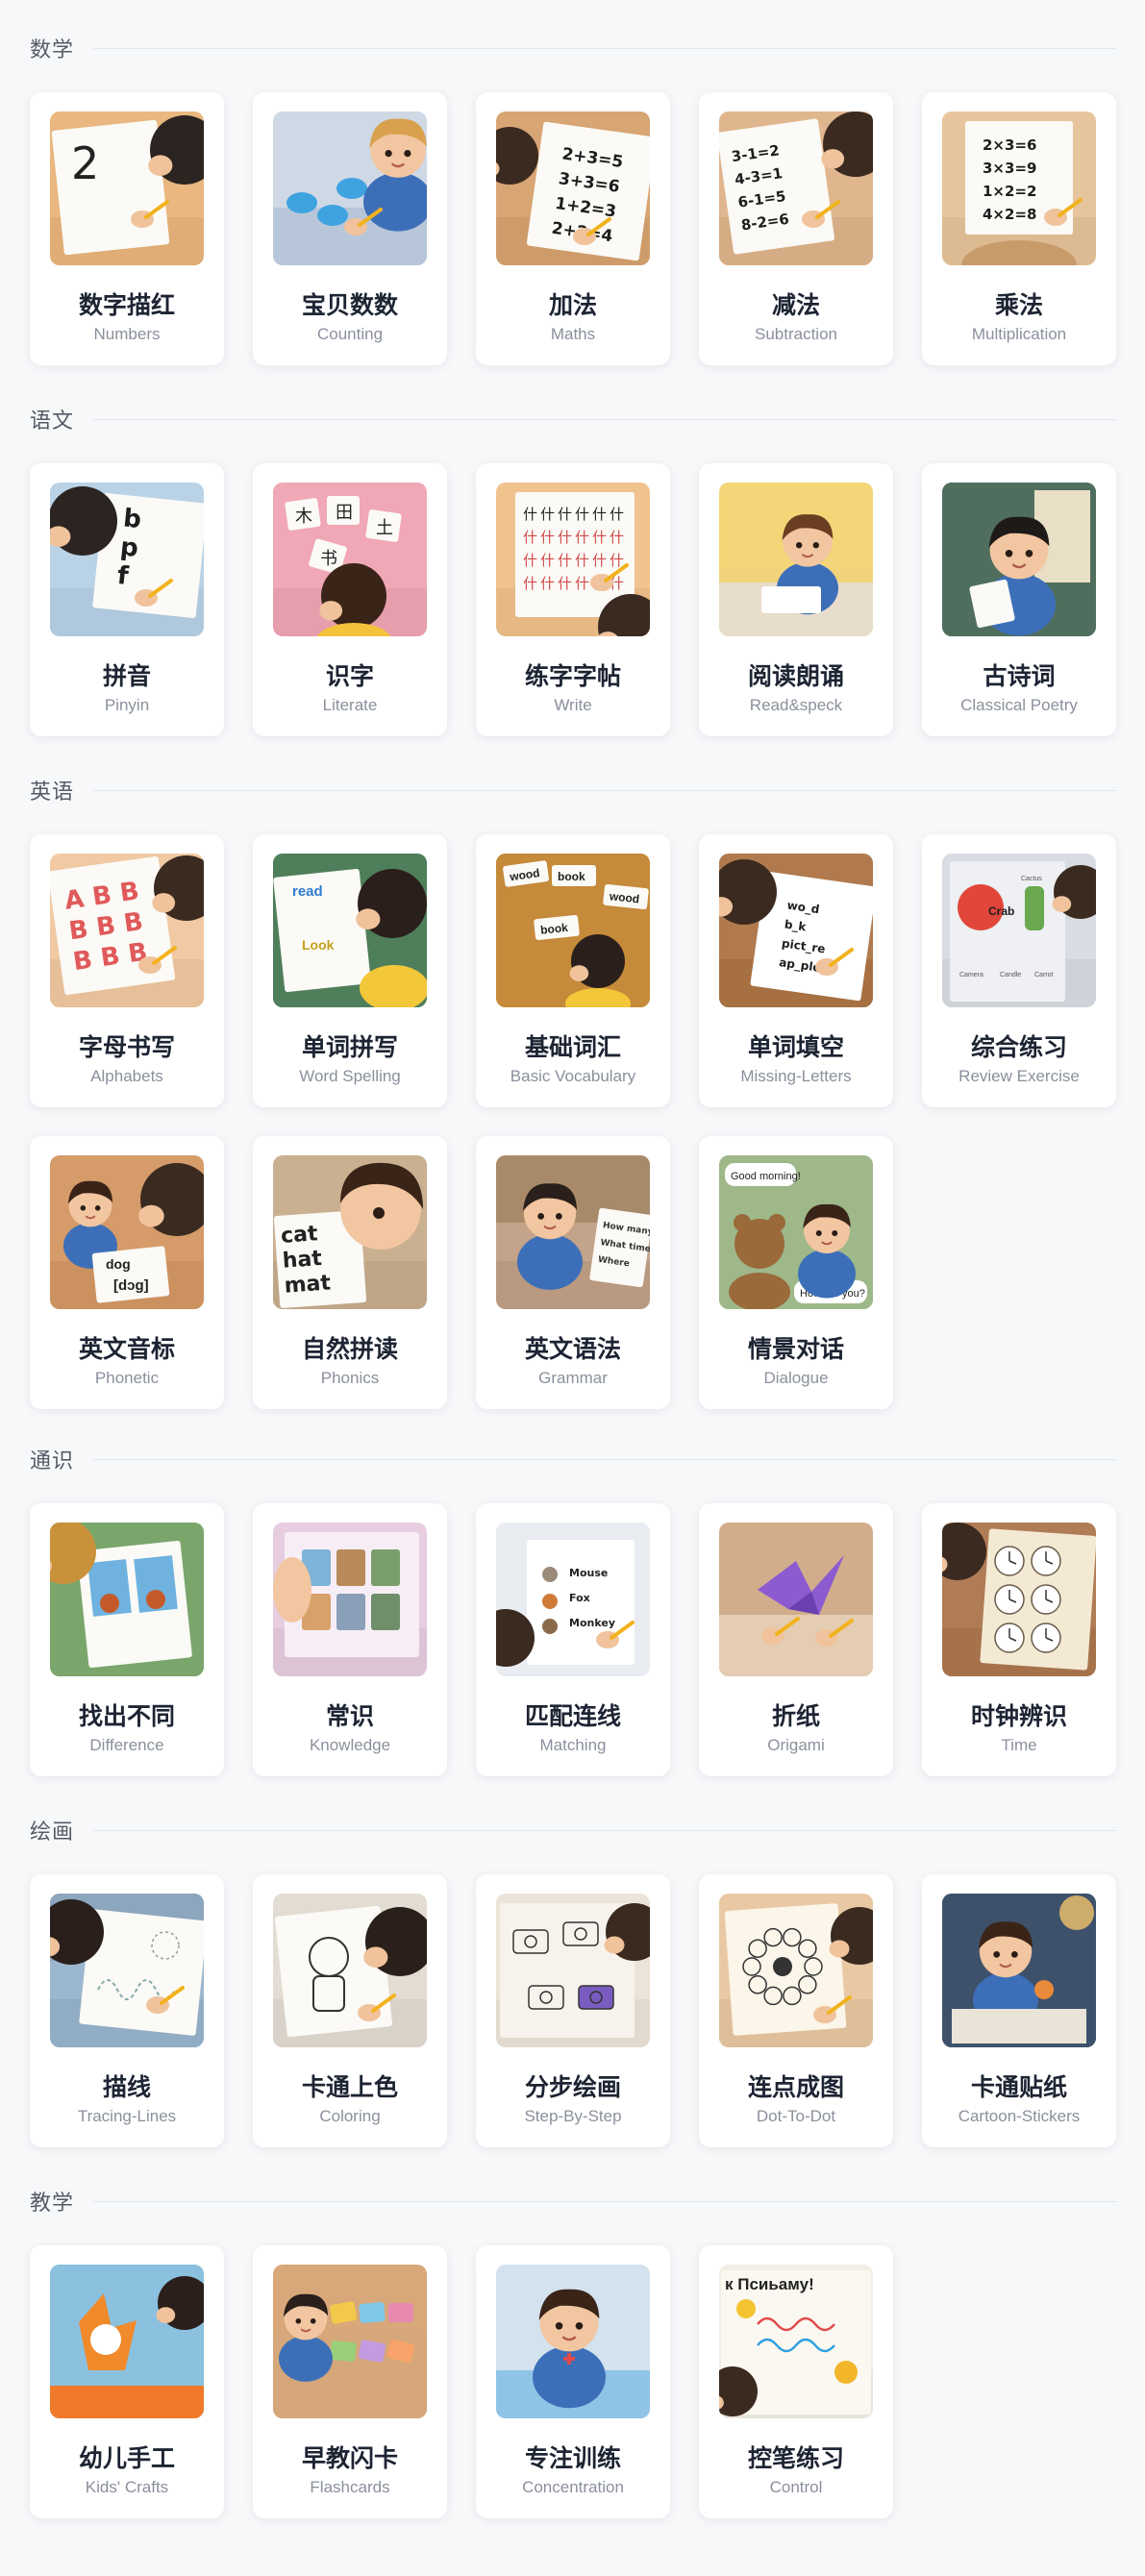  Describe the element at coordinates (1019, 705) in the screenshot. I see `card-subtitle: Classical Poetry` at that location.